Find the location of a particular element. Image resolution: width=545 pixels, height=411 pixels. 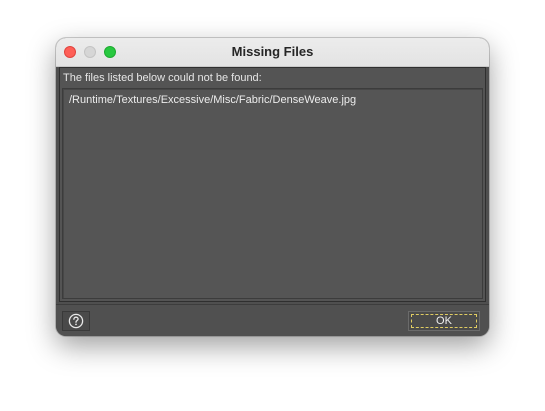

ok-button-label: OK is located at coordinates (444, 321).